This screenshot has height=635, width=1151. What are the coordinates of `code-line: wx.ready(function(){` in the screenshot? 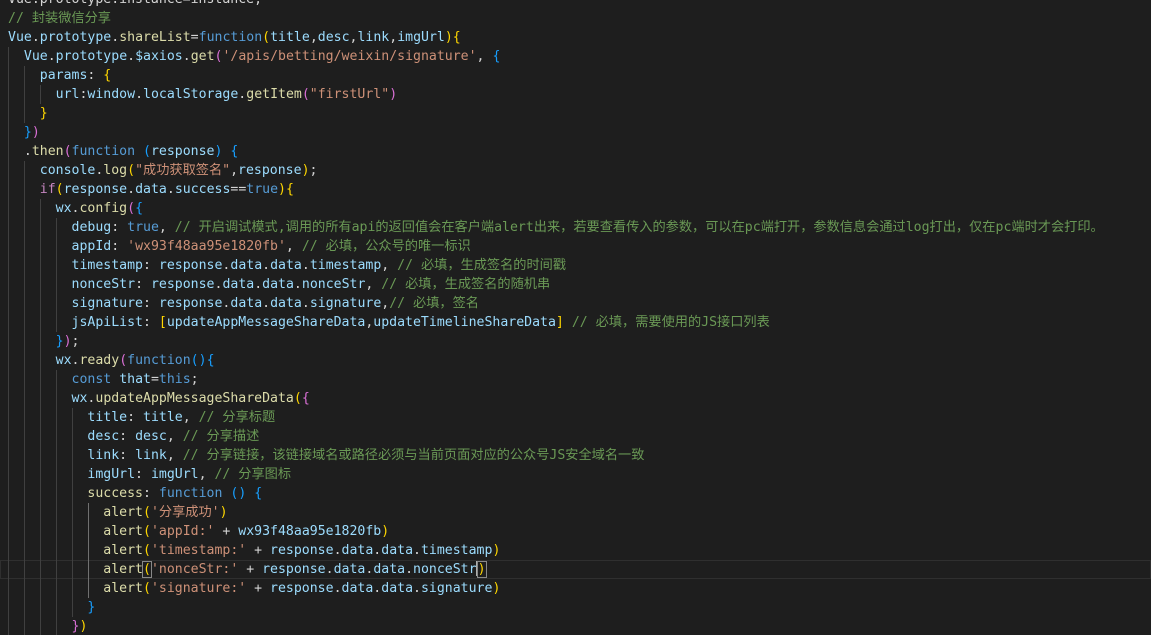 It's located at (575, 360).